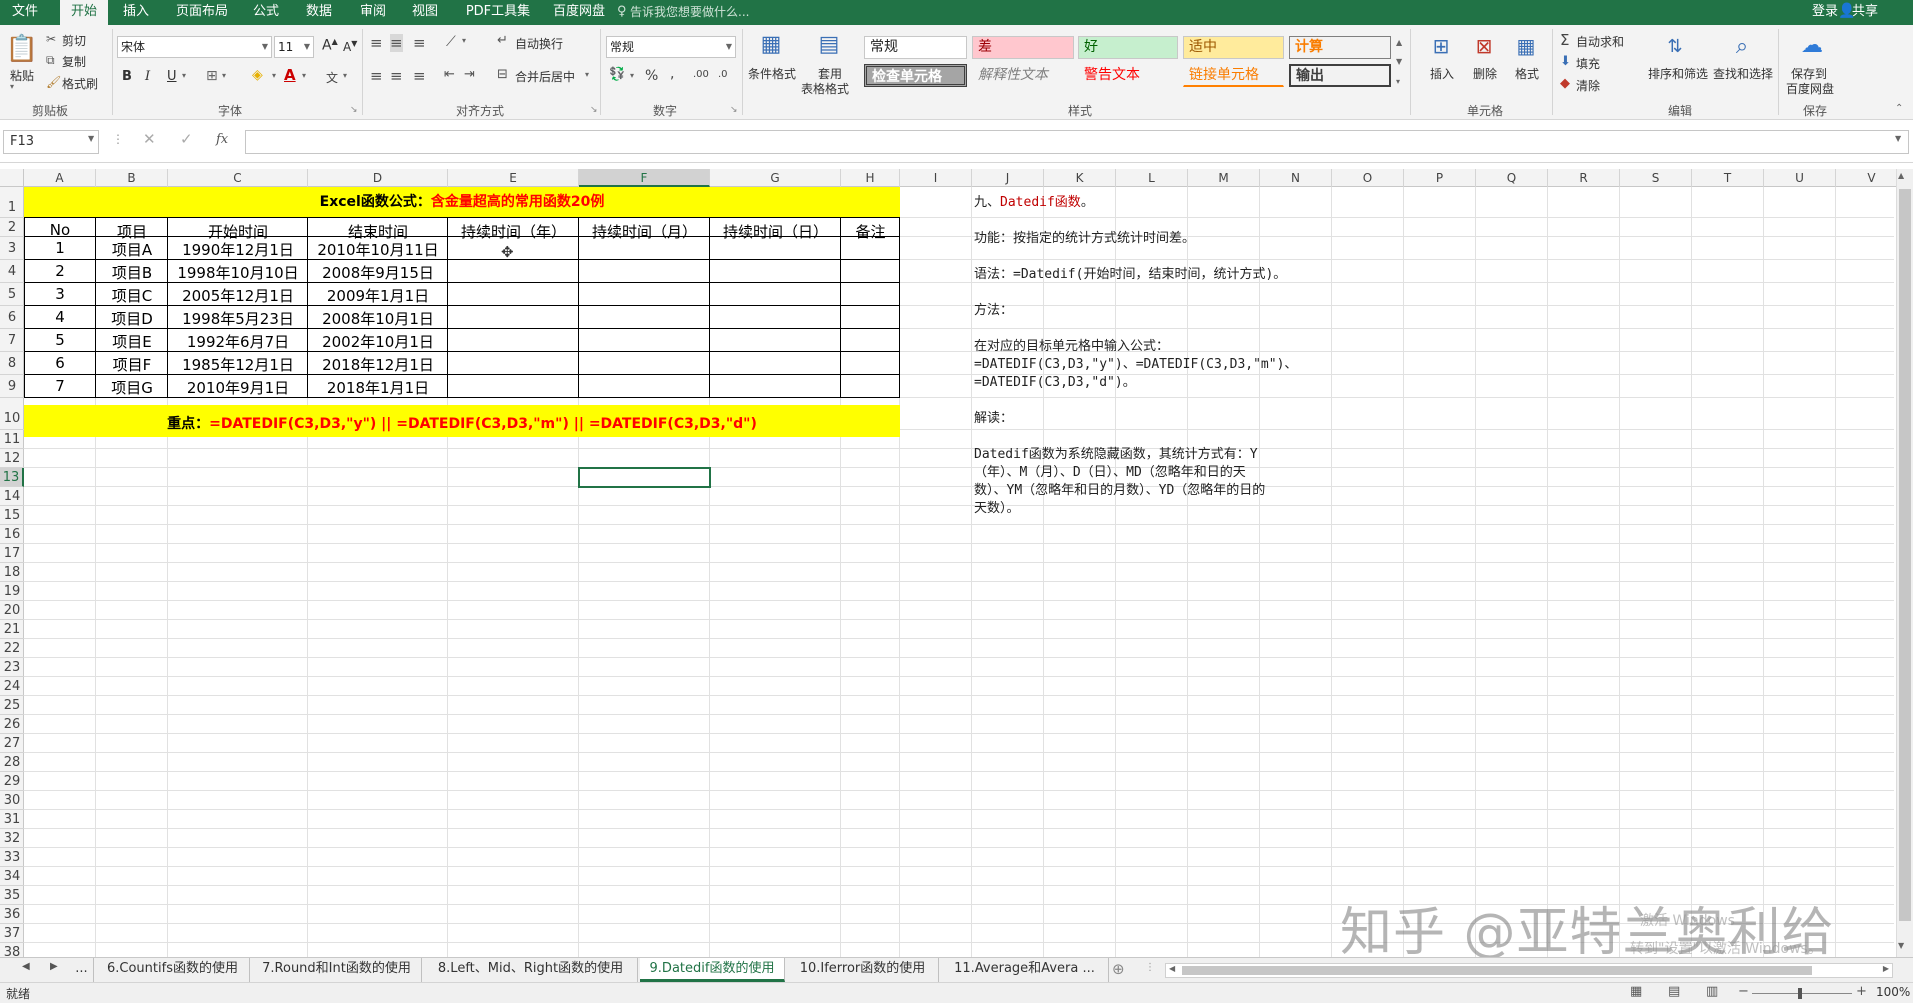 This screenshot has width=1913, height=1003. What do you see at coordinates (1675, 46) in the screenshot?
I see `sort-filter-icon: ⇅` at bounding box center [1675, 46].